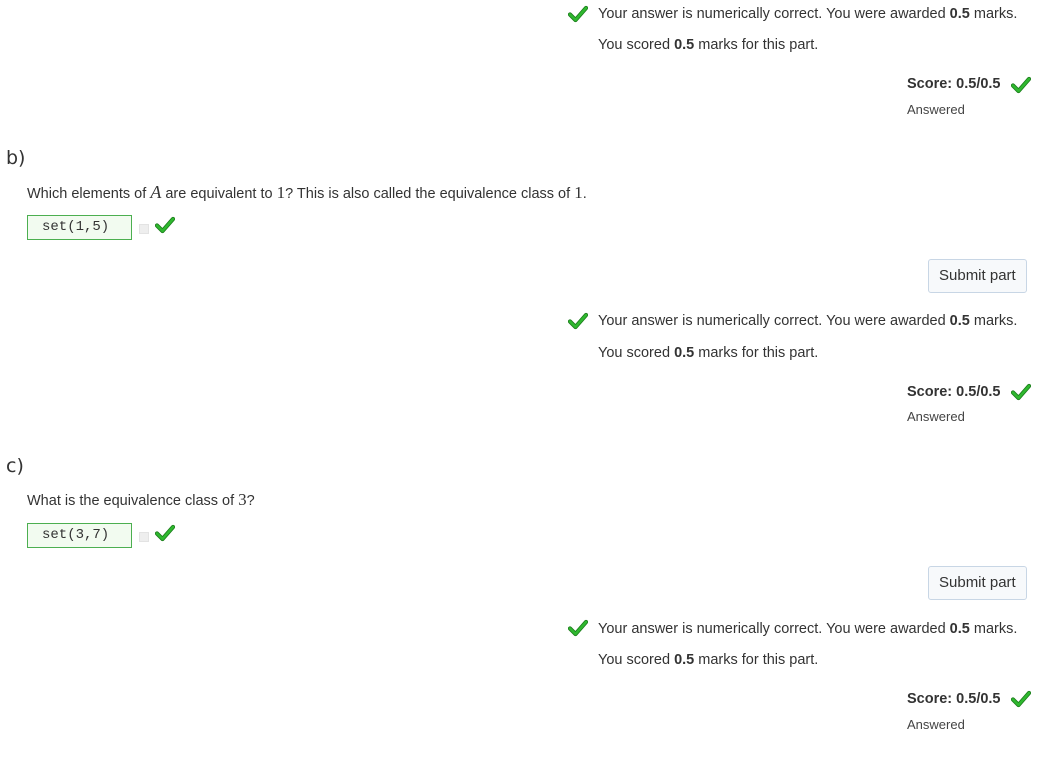 This screenshot has width=1043, height=759. What do you see at coordinates (16, 158) in the screenshot?
I see `part-label: b)` at bounding box center [16, 158].